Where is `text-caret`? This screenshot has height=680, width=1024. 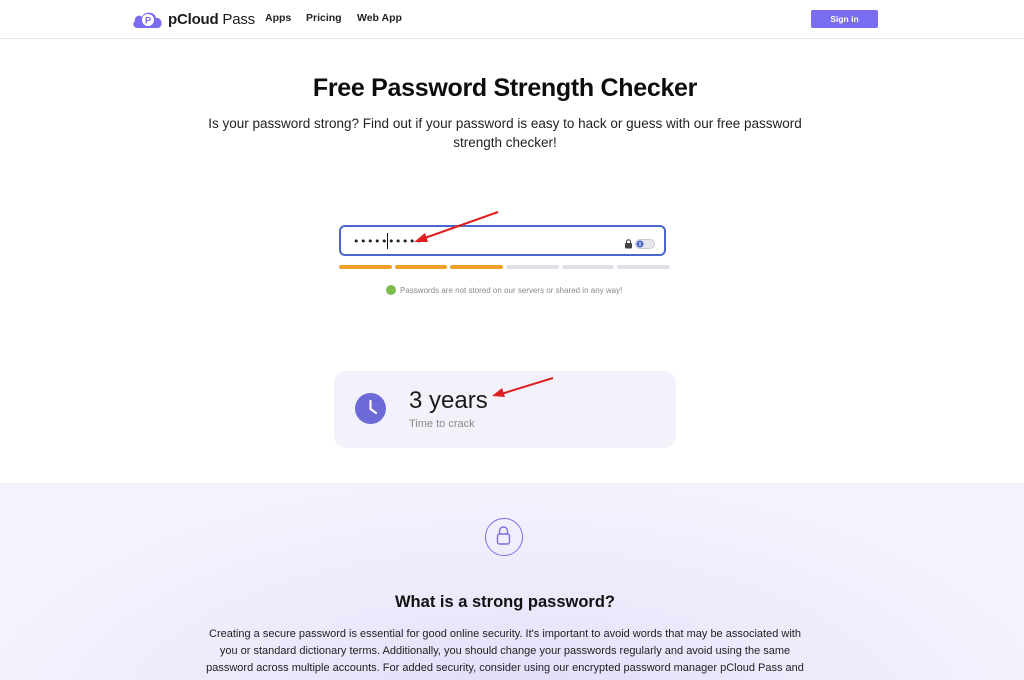
text-caret is located at coordinates (387, 241).